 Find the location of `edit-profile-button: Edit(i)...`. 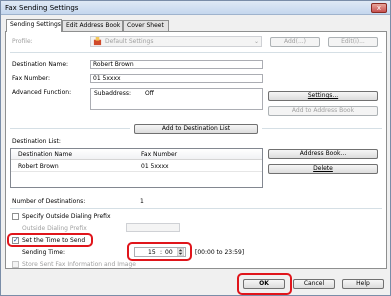

edit-profile-button: Edit(i)... is located at coordinates (353, 42).